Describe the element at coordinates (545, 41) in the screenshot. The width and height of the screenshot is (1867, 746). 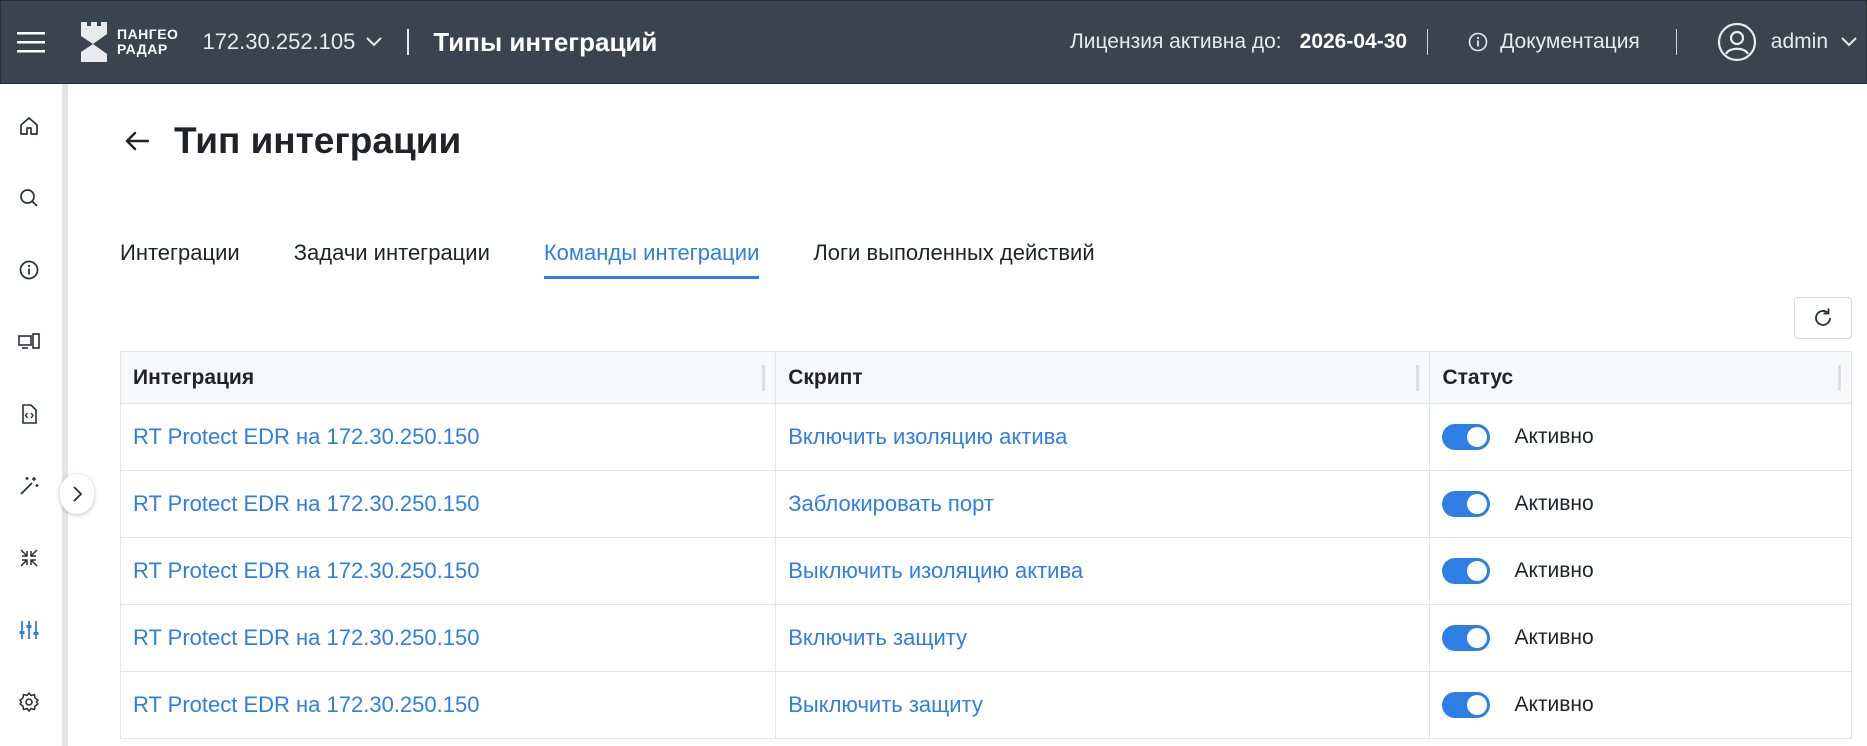
I see `section-title: Типы интеграций` at that location.